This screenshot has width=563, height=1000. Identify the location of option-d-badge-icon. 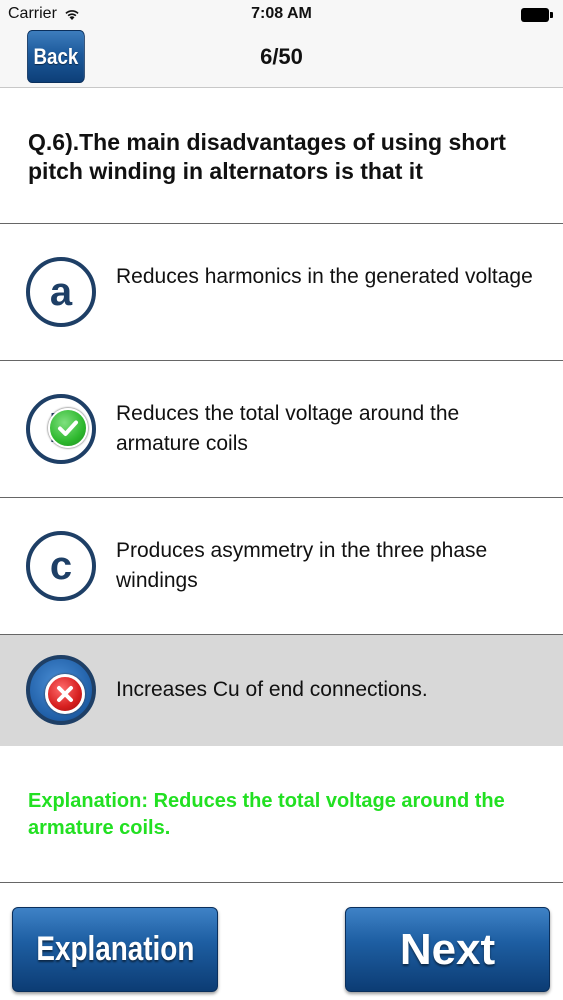
(61, 690).